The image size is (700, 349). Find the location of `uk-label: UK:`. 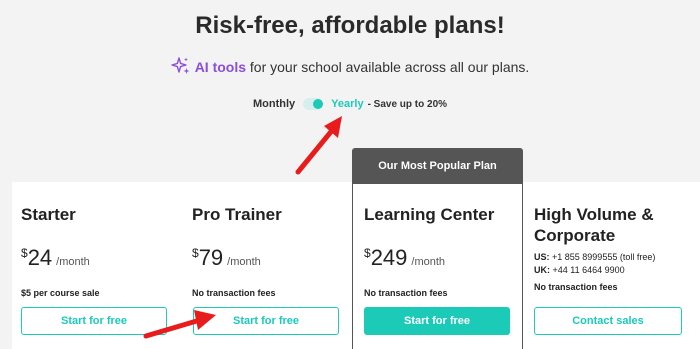

uk-label: UK: is located at coordinates (542, 270).